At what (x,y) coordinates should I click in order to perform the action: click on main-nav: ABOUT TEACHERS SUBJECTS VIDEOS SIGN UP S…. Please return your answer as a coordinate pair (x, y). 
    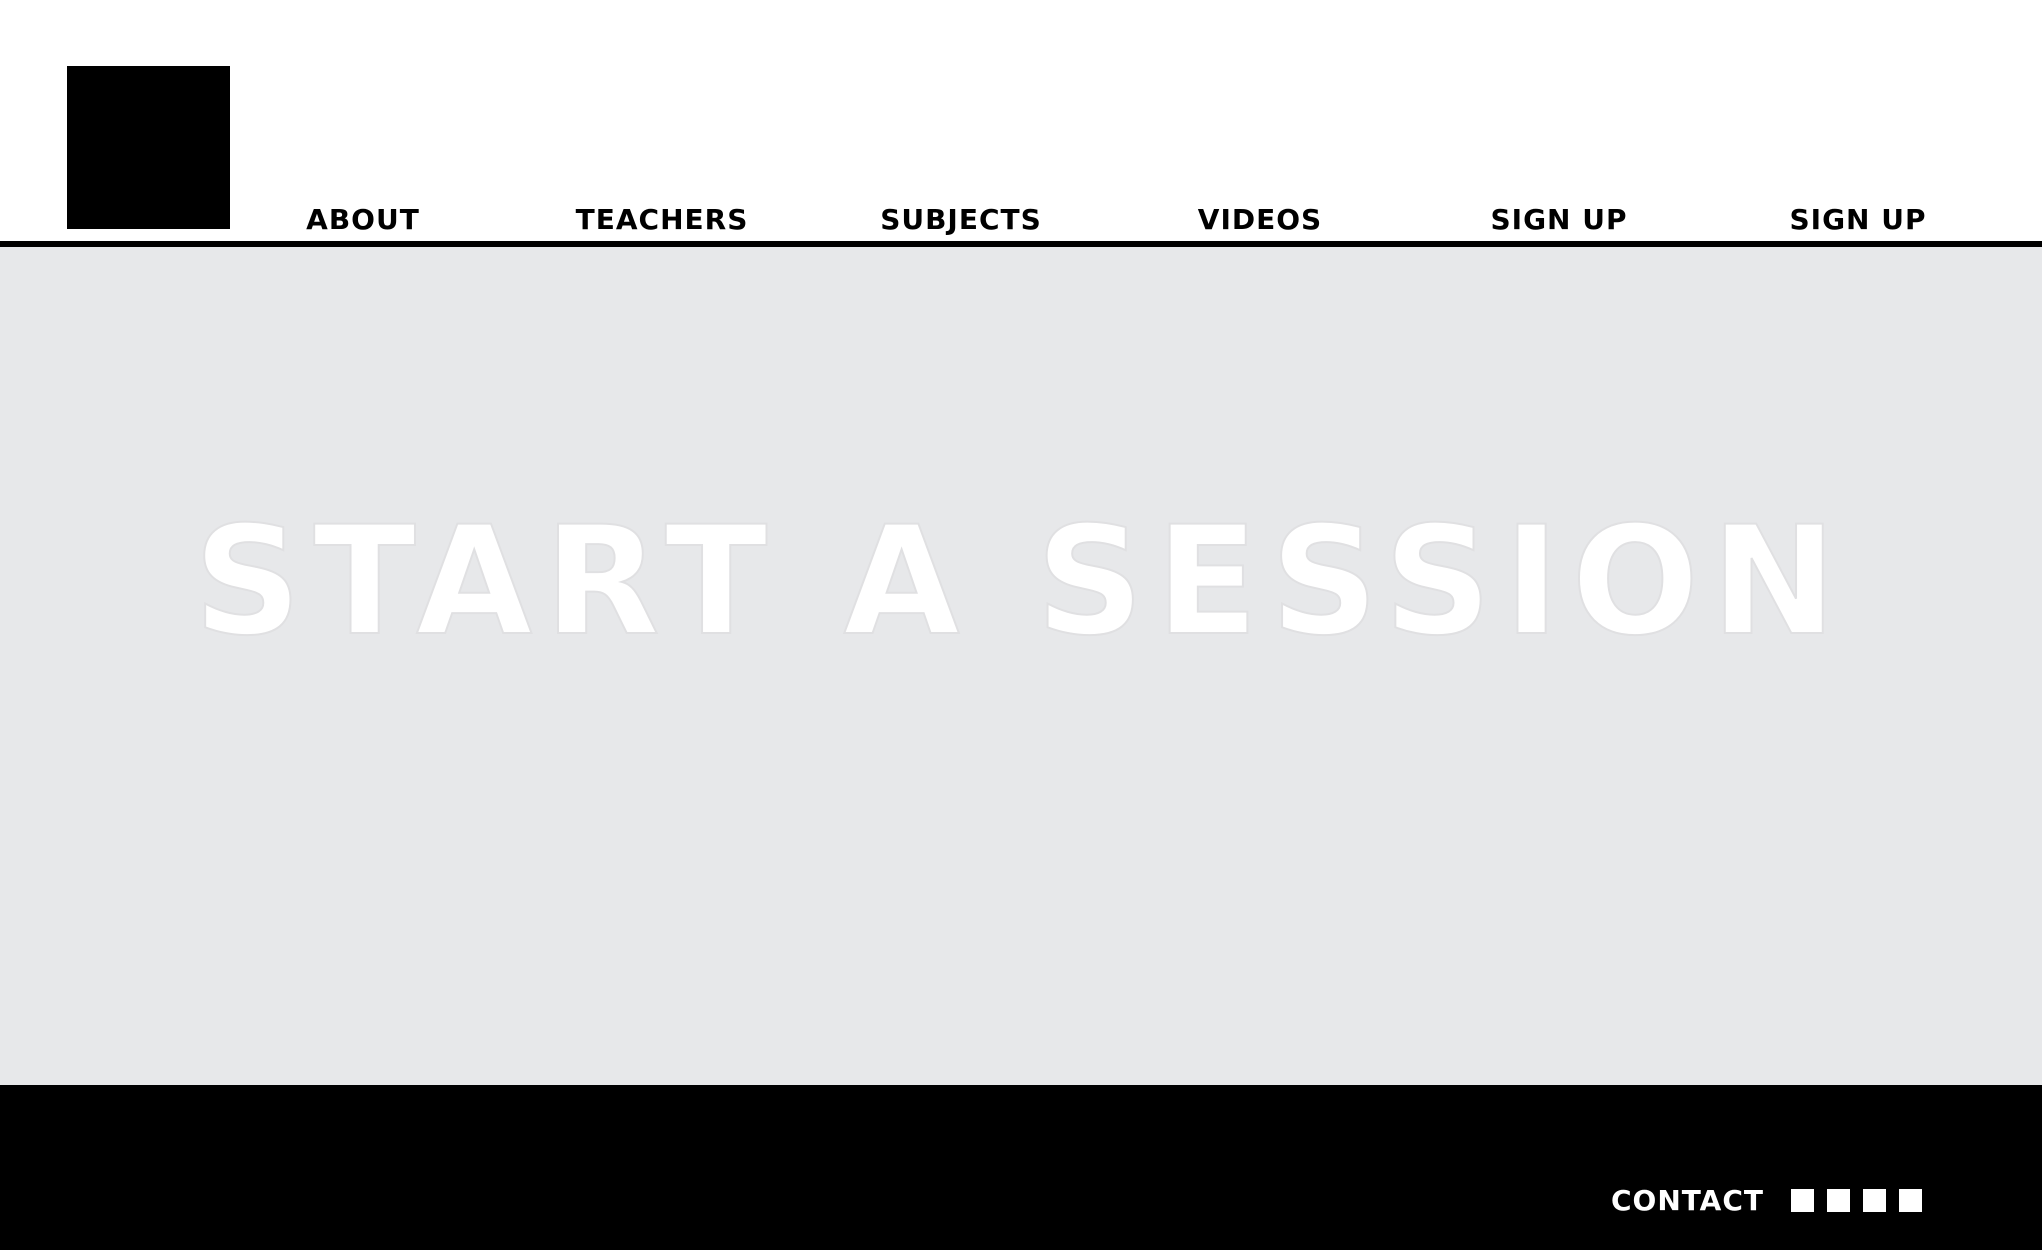
    Looking at the image, I should click on (1021, 220).